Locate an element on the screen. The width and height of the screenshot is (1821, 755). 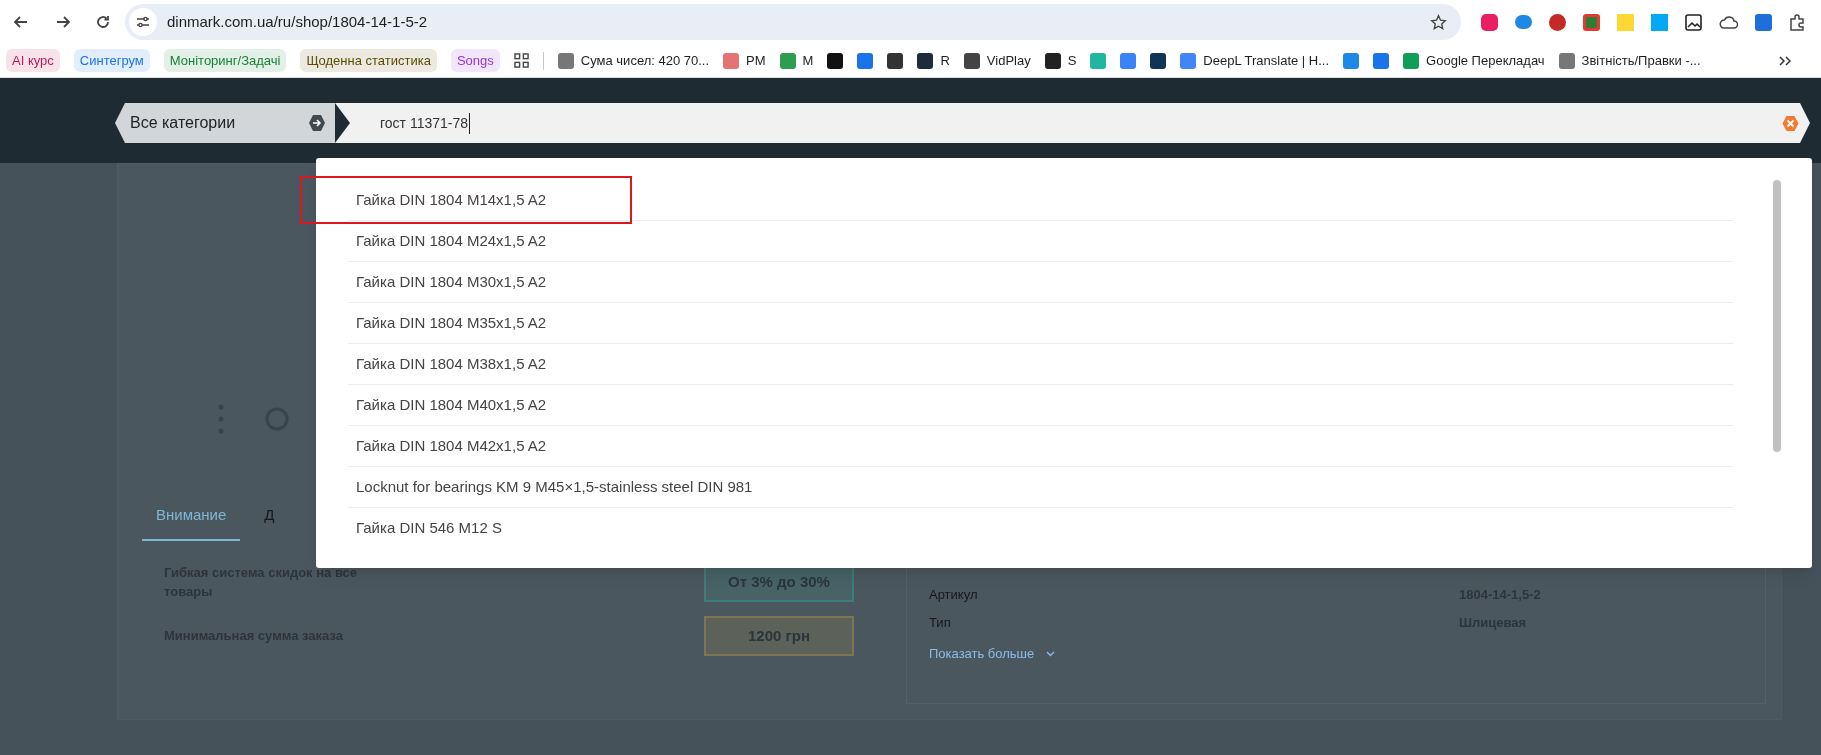
bookmark-chip: Songs is located at coordinates (475, 60).